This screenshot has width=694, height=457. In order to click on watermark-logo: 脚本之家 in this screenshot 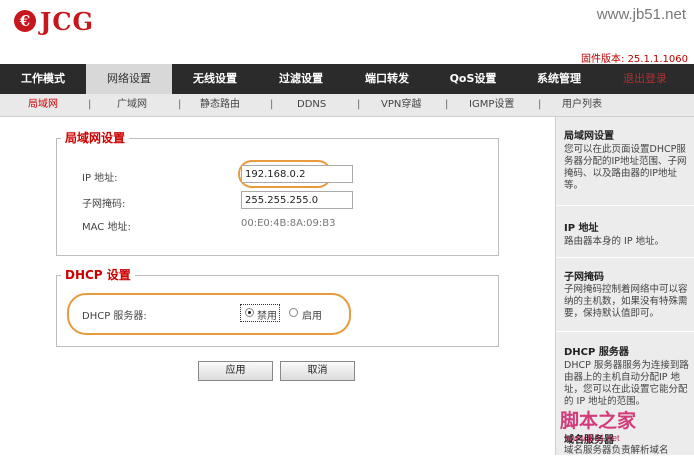, I will do `click(598, 421)`.